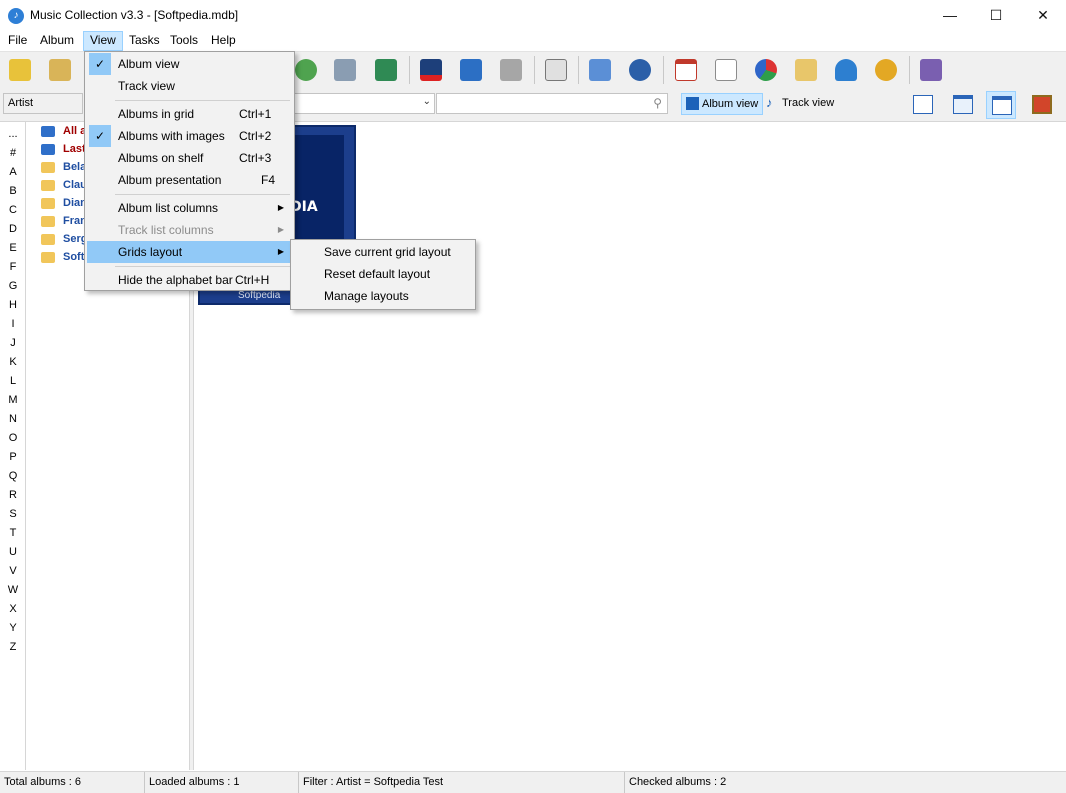 This screenshot has height=793, width=1066. I want to click on menu-file: File, so click(17, 41).